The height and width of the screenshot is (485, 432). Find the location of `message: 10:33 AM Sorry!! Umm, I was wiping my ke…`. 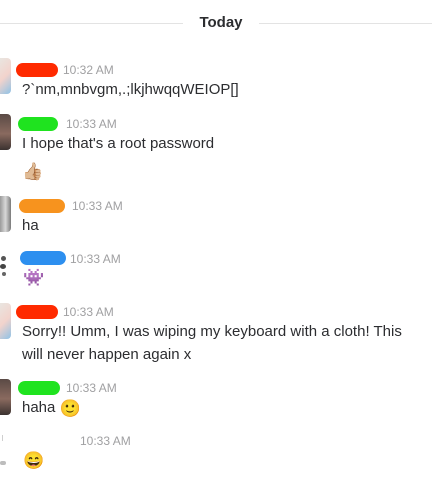

message: 10:33 AM Sorry!! Umm, I was wiping my ke… is located at coordinates (216, 336).